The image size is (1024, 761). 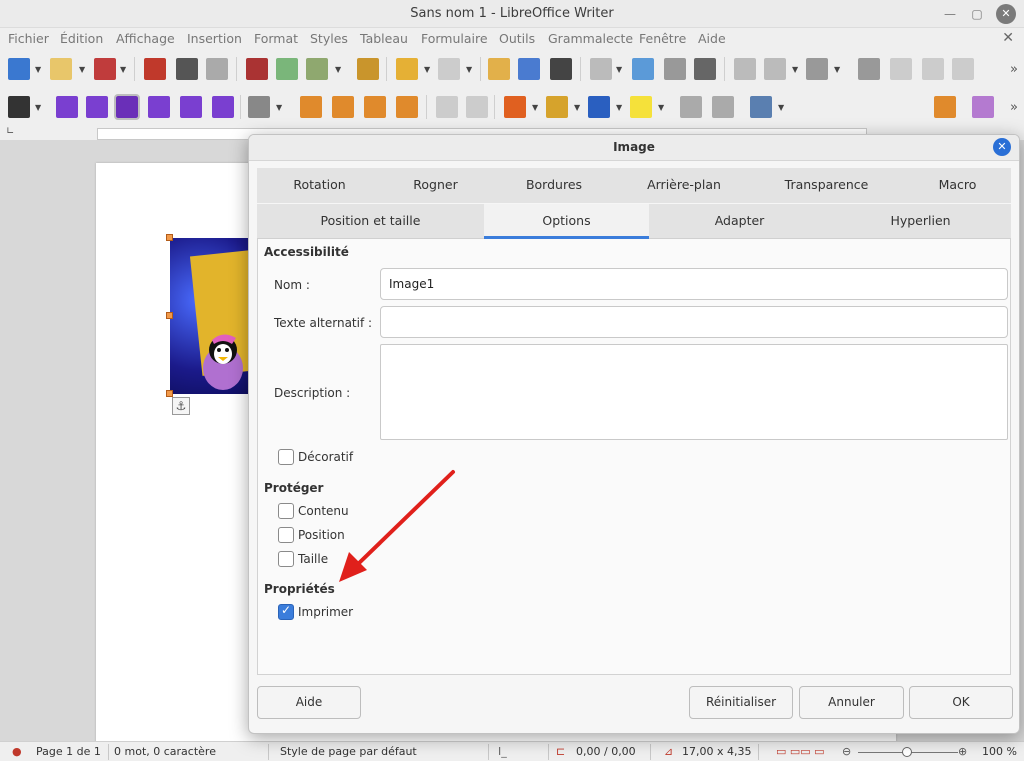 I want to click on image-properties-icon, so click(x=691, y=107).